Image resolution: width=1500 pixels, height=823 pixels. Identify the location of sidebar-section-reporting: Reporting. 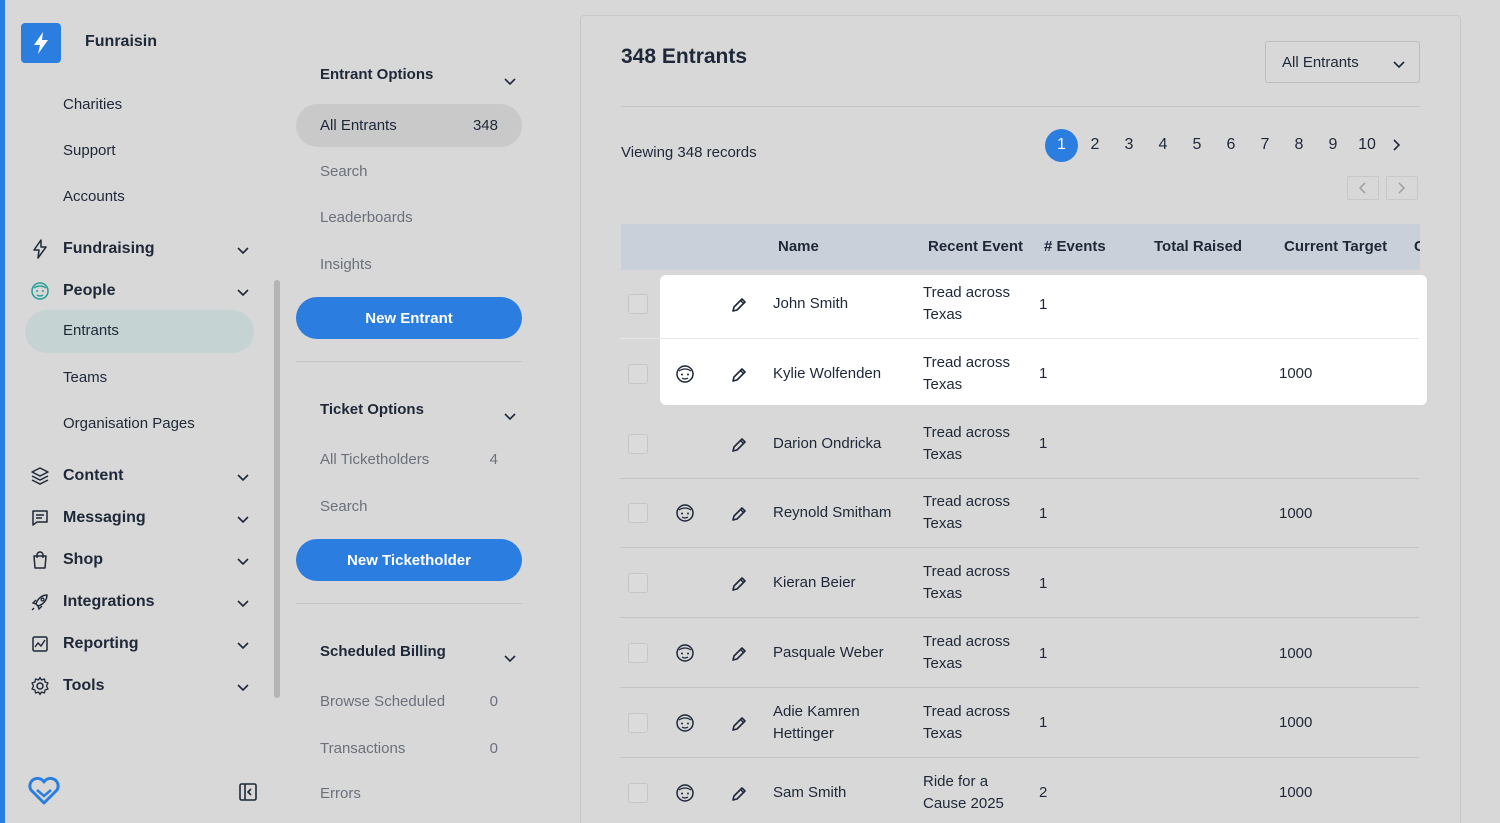
(140, 644).